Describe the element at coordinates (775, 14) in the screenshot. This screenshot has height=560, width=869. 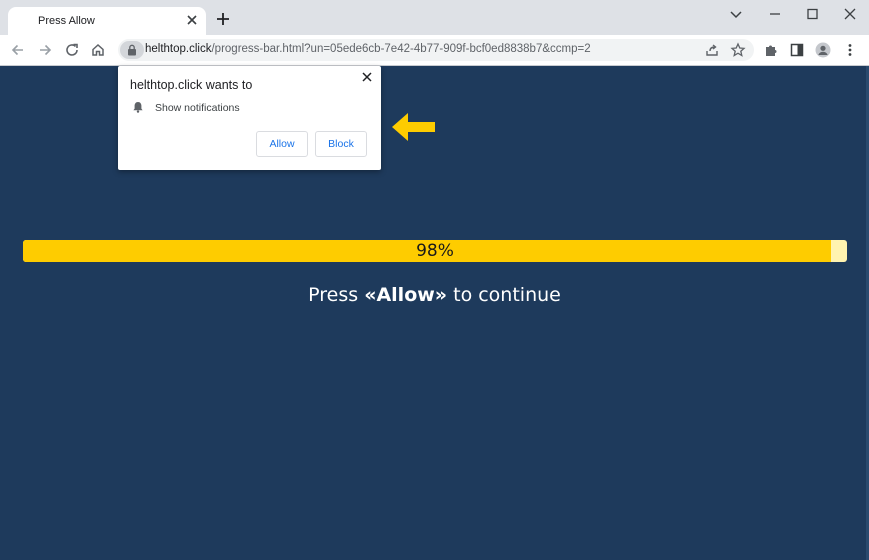
I see `minimize-icon` at that location.